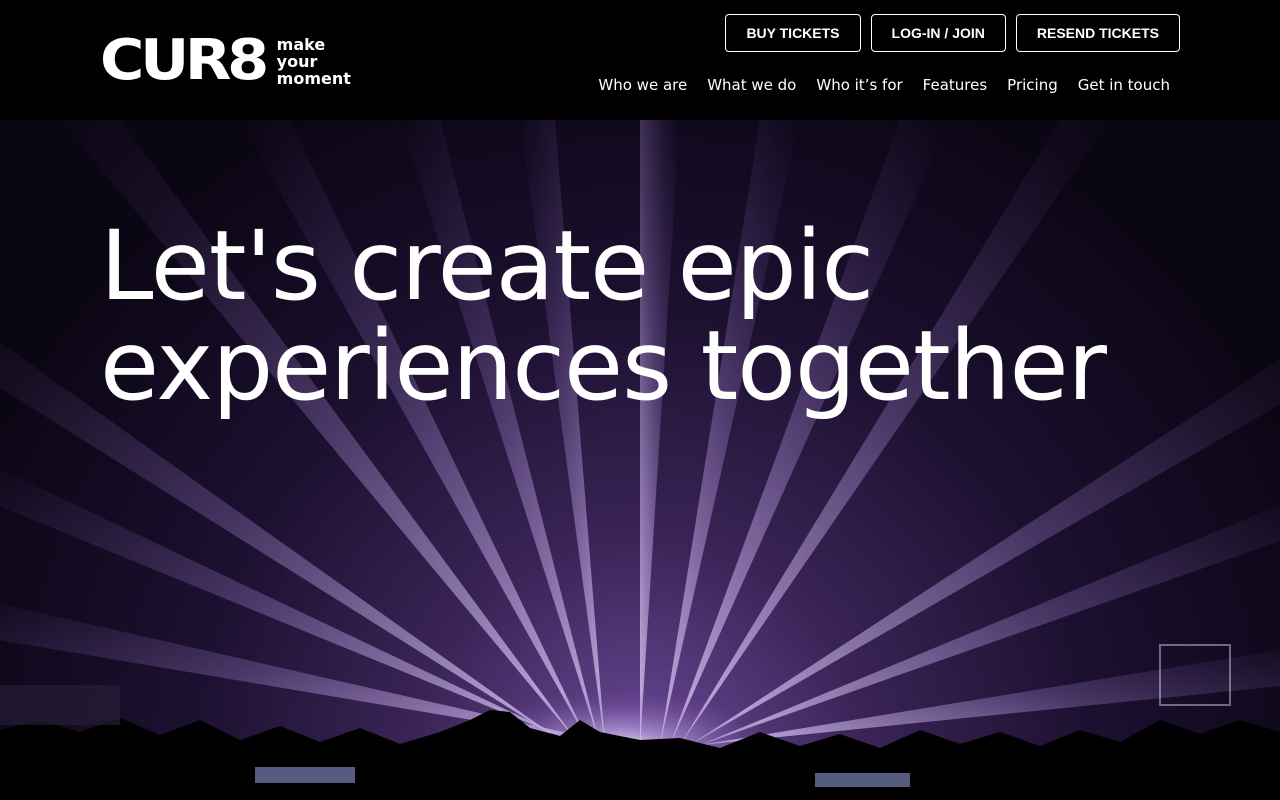  Describe the element at coordinates (1032, 85) in the screenshot. I see `nav-item-pricing: Pricing` at that location.